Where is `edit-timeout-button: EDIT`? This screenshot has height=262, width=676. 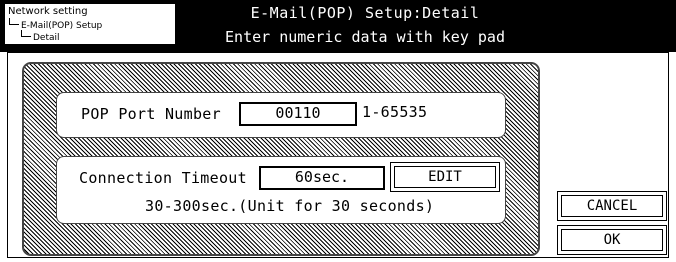
edit-timeout-button: EDIT is located at coordinates (445, 177).